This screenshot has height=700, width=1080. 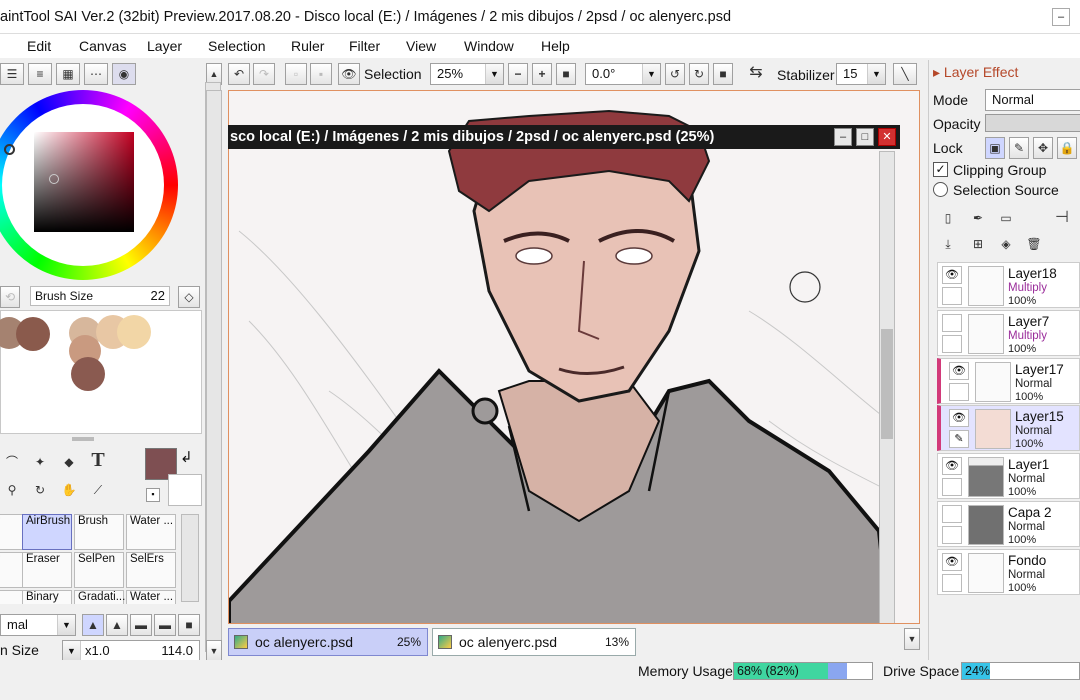 I want to click on hand-tool-icon: ✋, so click(x=69, y=491).